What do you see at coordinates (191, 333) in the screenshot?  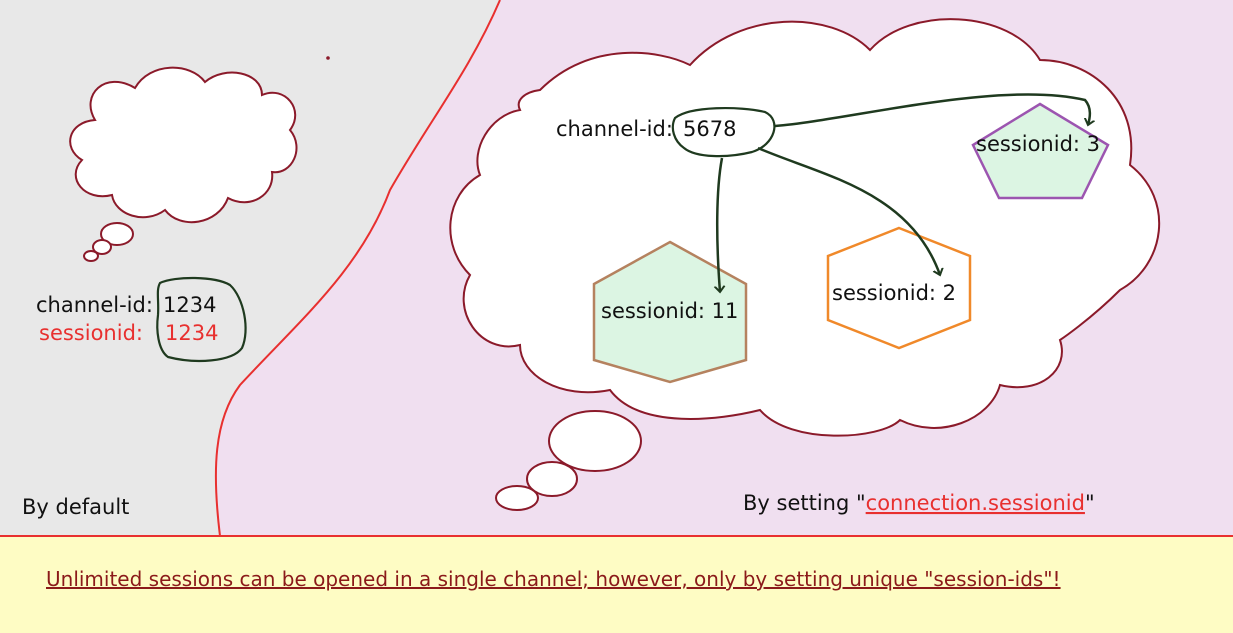 I see `left-session-value: 1234` at bounding box center [191, 333].